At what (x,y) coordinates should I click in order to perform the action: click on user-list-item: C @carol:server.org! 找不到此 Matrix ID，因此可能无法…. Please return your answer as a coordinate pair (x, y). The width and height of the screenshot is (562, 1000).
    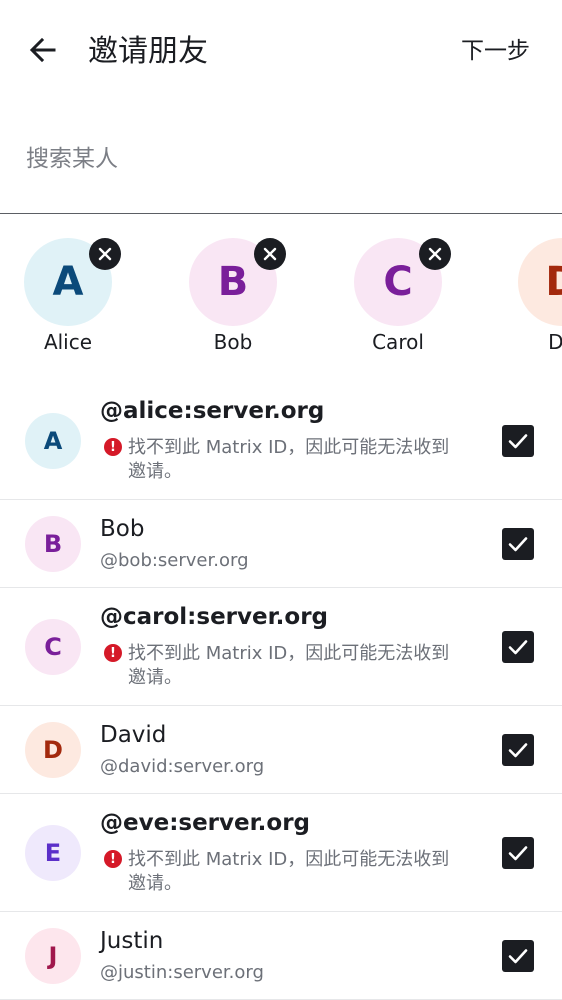
    Looking at the image, I should click on (281, 647).